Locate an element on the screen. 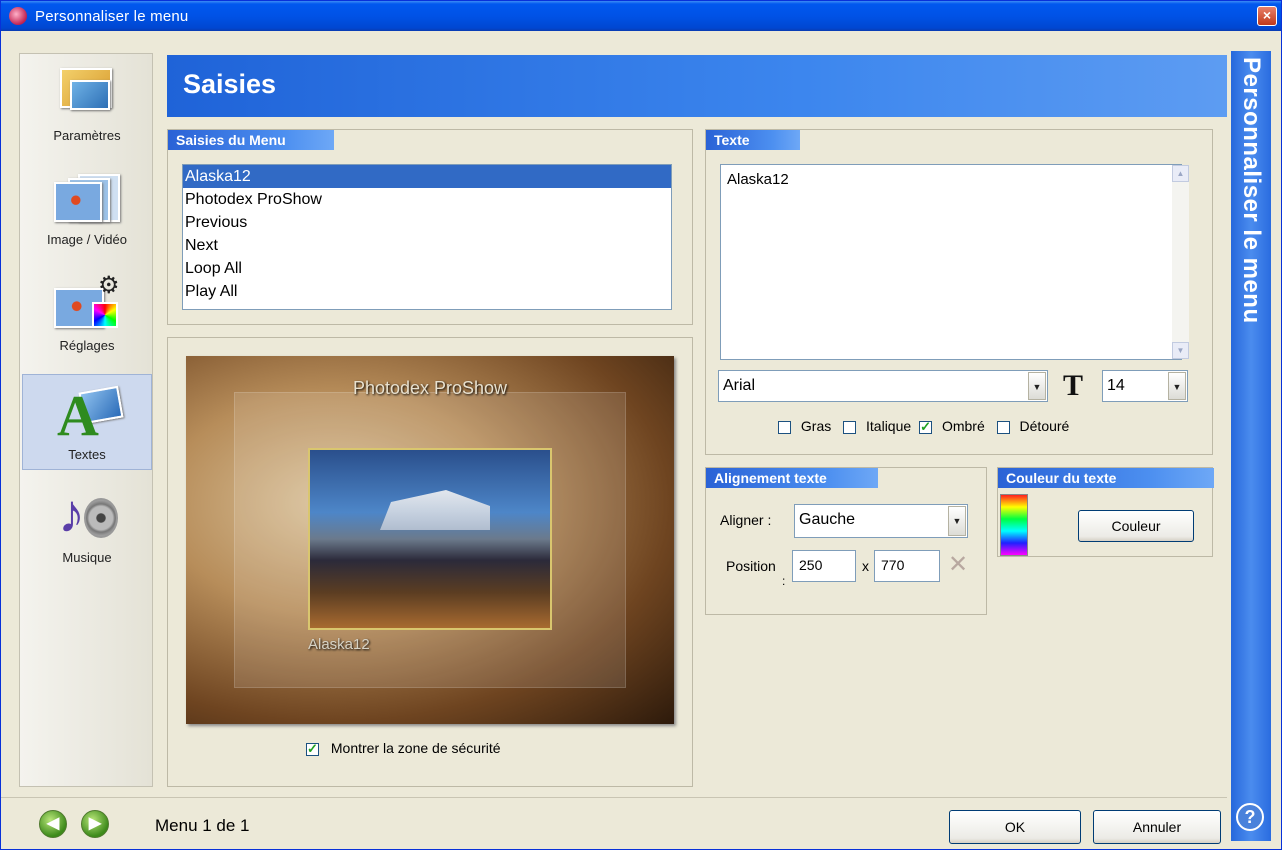  nav-label-reglages: Réglages is located at coordinates (87, 345).